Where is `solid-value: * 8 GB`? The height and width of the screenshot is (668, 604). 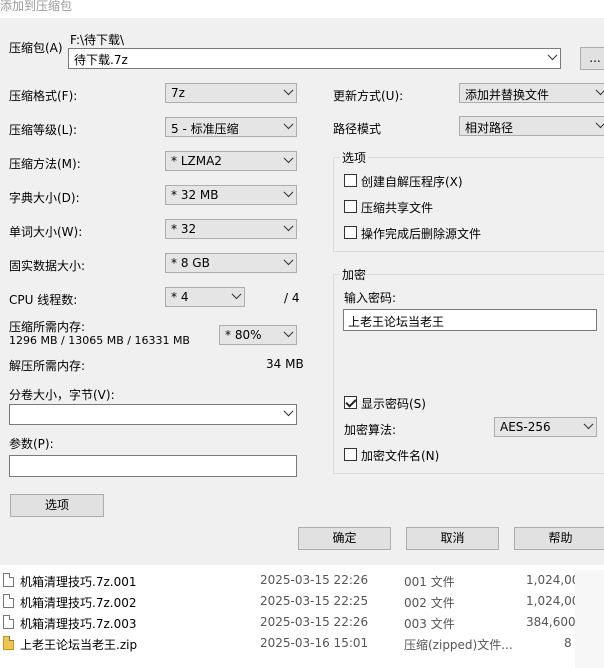
solid-value: * 8 GB is located at coordinates (190, 263).